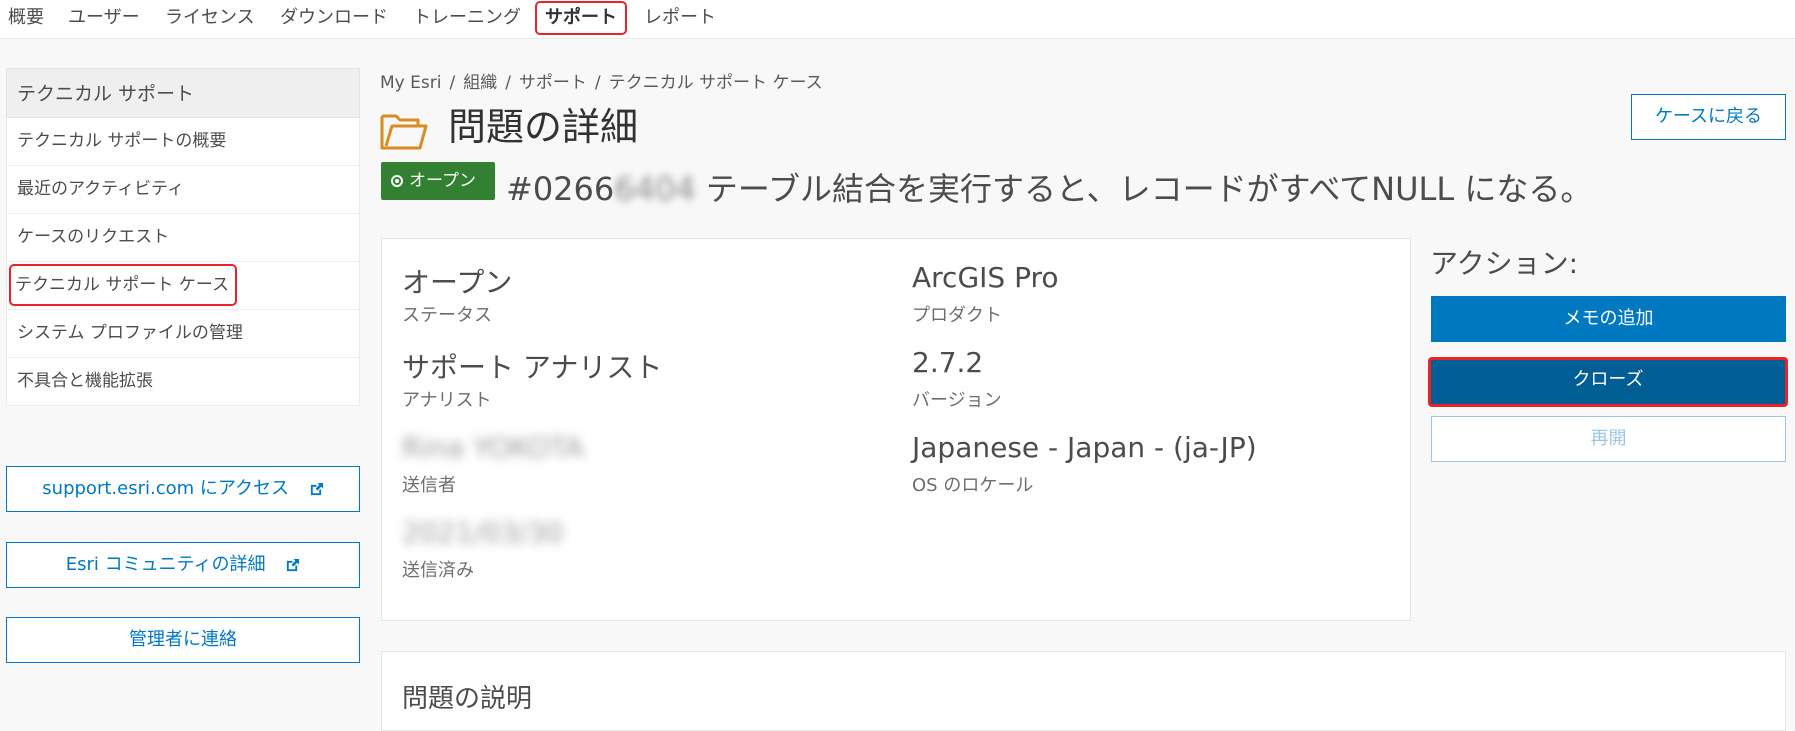 Image resolution: width=1795 pixels, height=731 pixels. What do you see at coordinates (973, 485) in the screenshot?
I see `field-locale-label: OS のロケール` at bounding box center [973, 485].